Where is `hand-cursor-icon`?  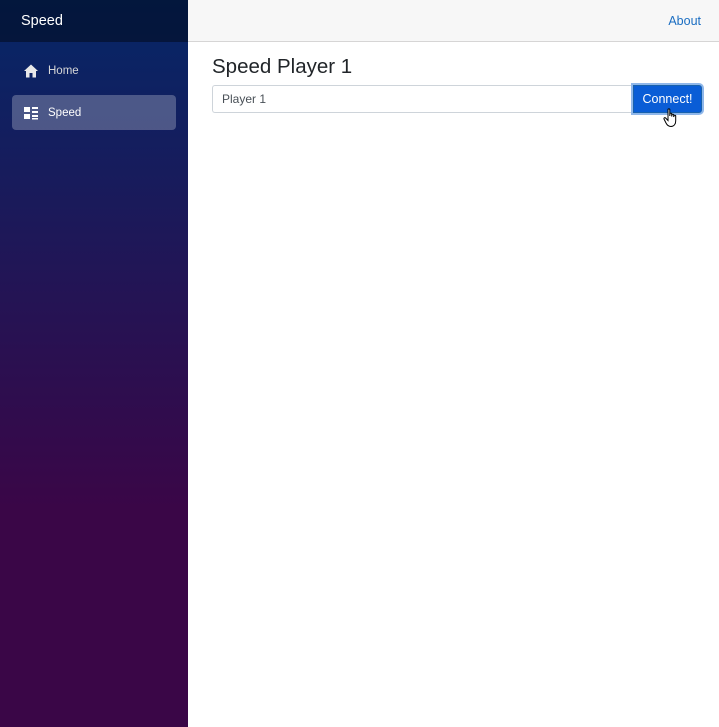 hand-cursor-icon is located at coordinates (670, 118).